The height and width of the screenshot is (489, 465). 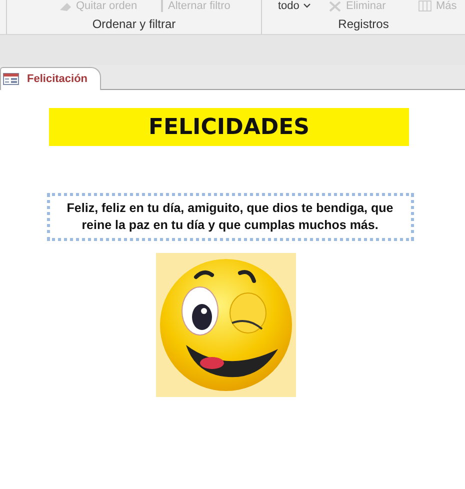 What do you see at coordinates (307, 6) in the screenshot?
I see `caret-icon` at bounding box center [307, 6].